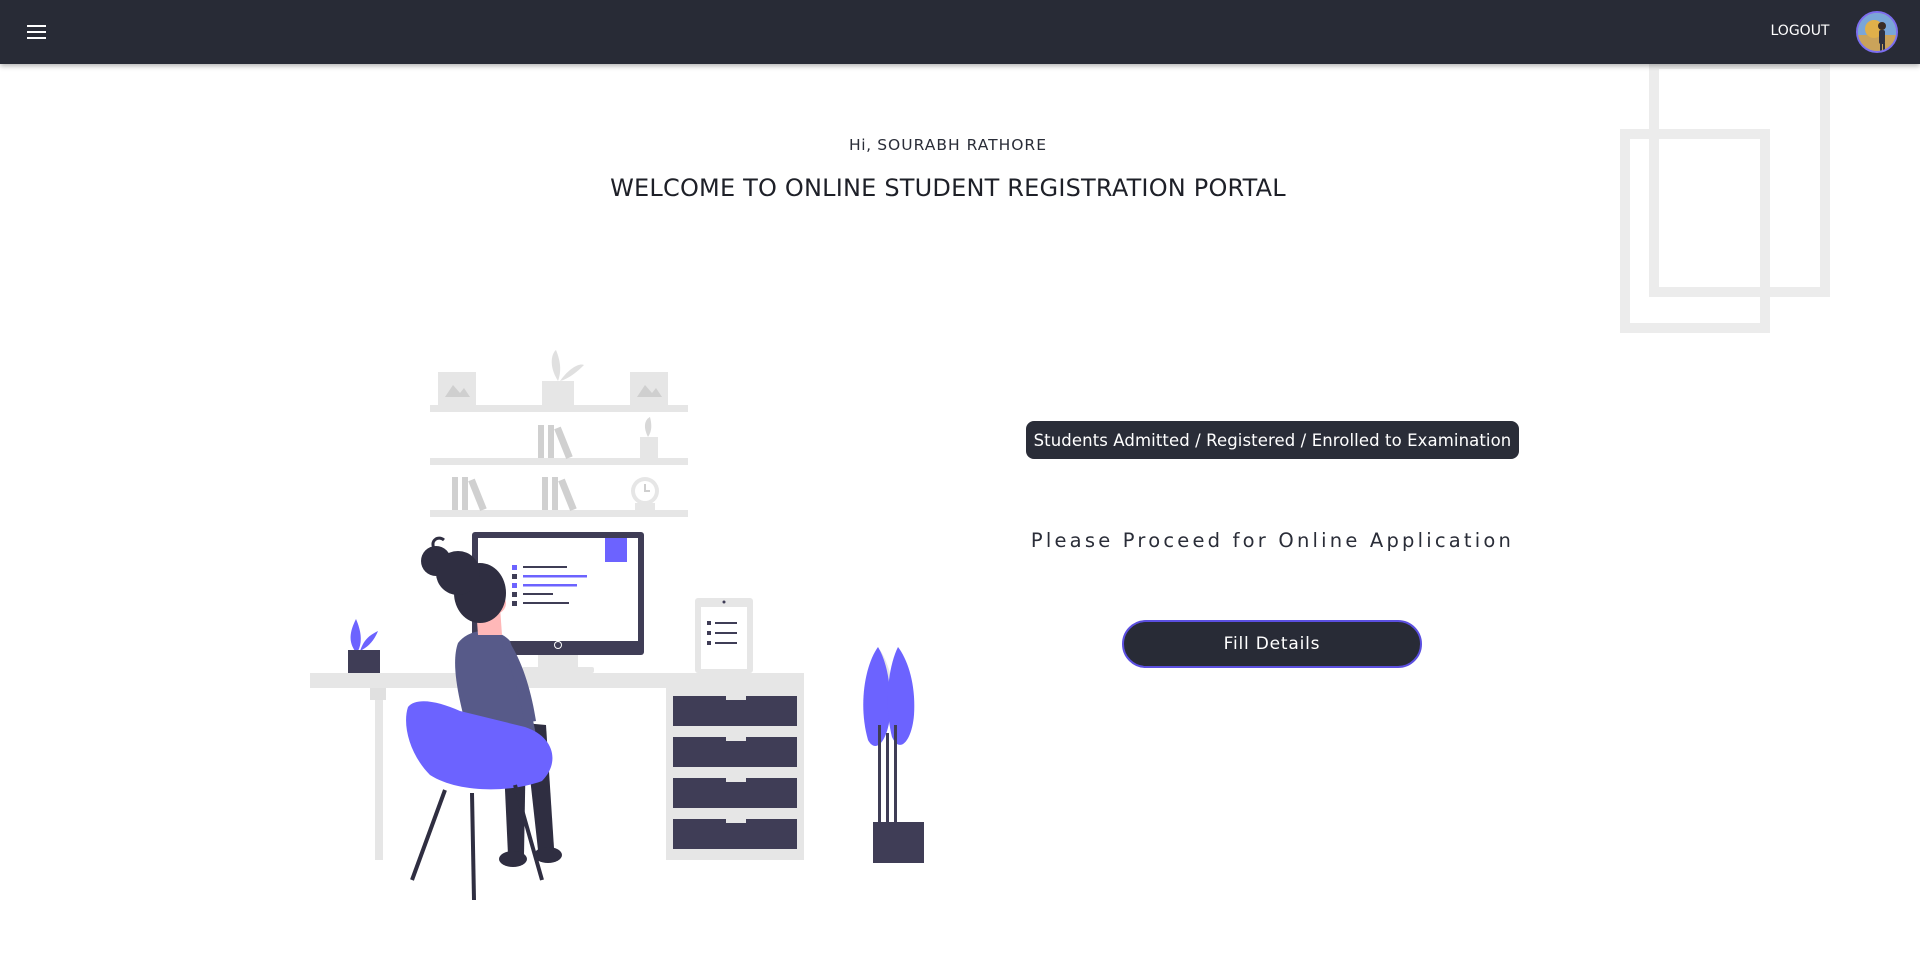 The width and height of the screenshot is (1920, 963). What do you see at coordinates (1800, 31) in the screenshot?
I see `logout-button: LOGOUT` at bounding box center [1800, 31].